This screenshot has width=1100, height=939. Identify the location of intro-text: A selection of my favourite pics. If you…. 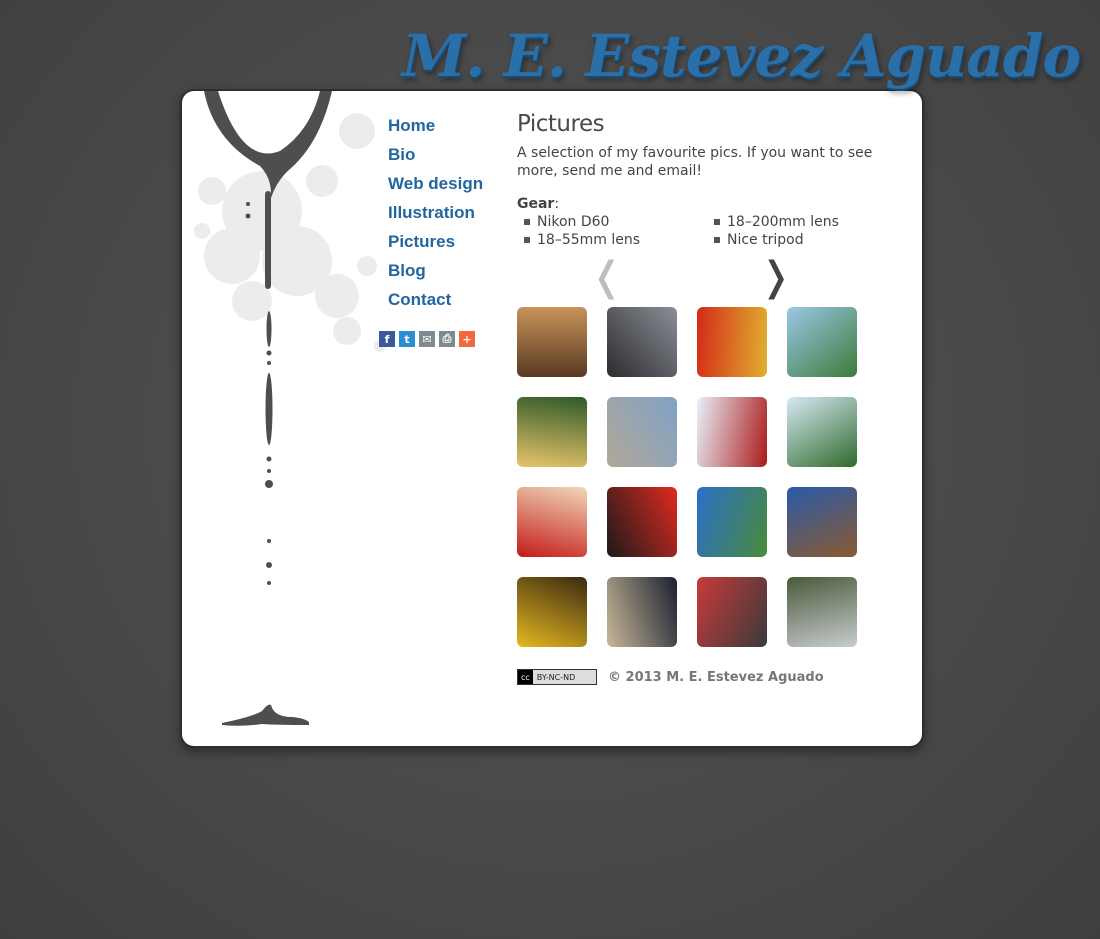
(695, 162).